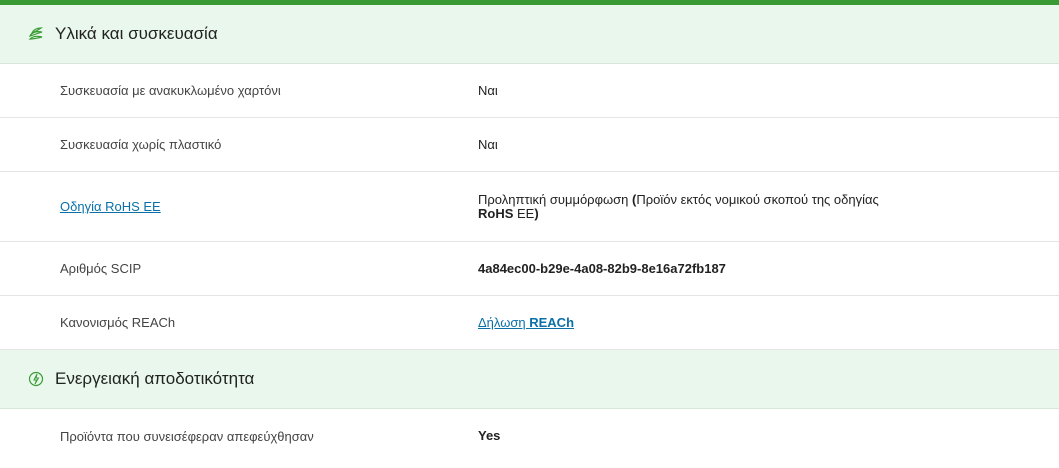 The image size is (1059, 468). Describe the element at coordinates (529, 145) in the screenshot. I see `table-row: Συσκευασία χωρίς πλαστικό Ναι` at that location.